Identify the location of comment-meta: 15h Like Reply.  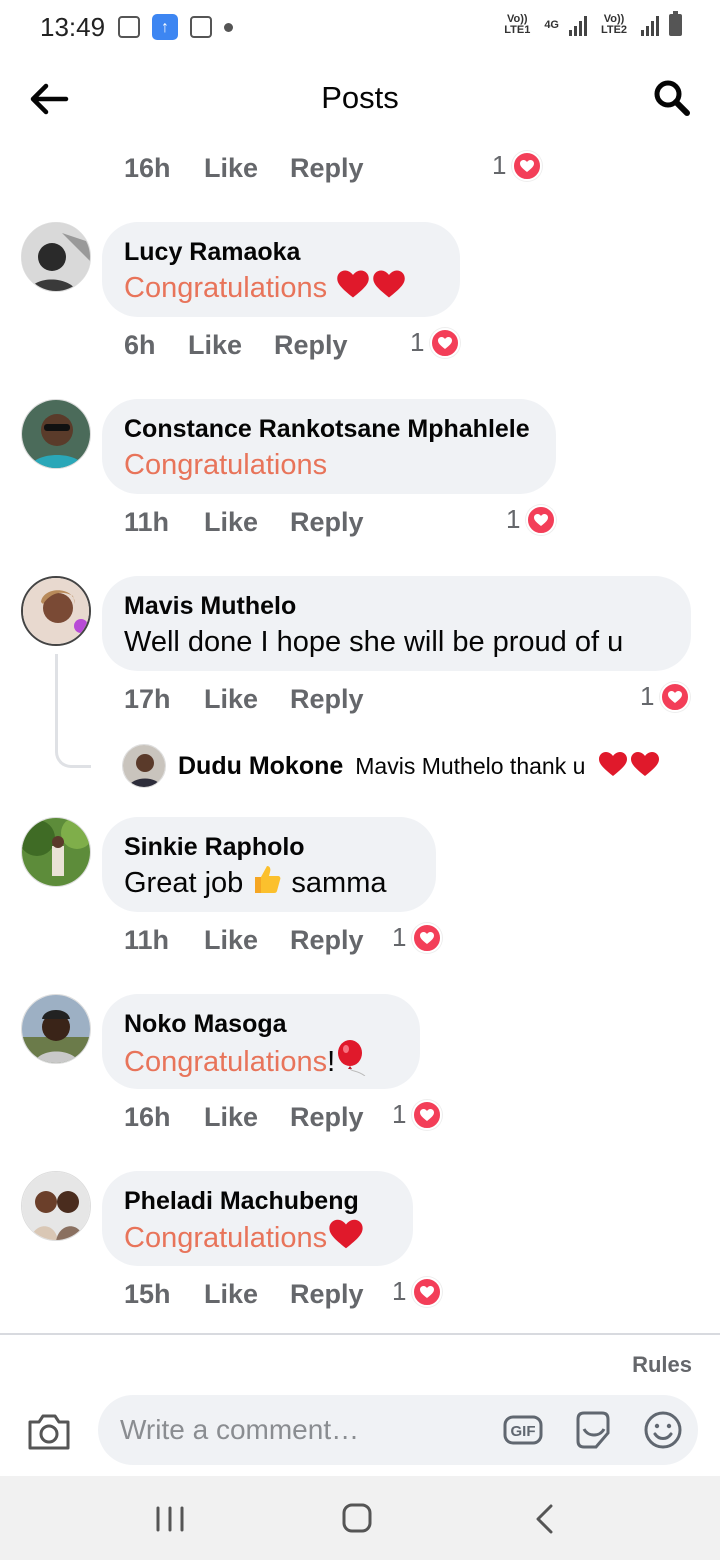
(247, 1294).